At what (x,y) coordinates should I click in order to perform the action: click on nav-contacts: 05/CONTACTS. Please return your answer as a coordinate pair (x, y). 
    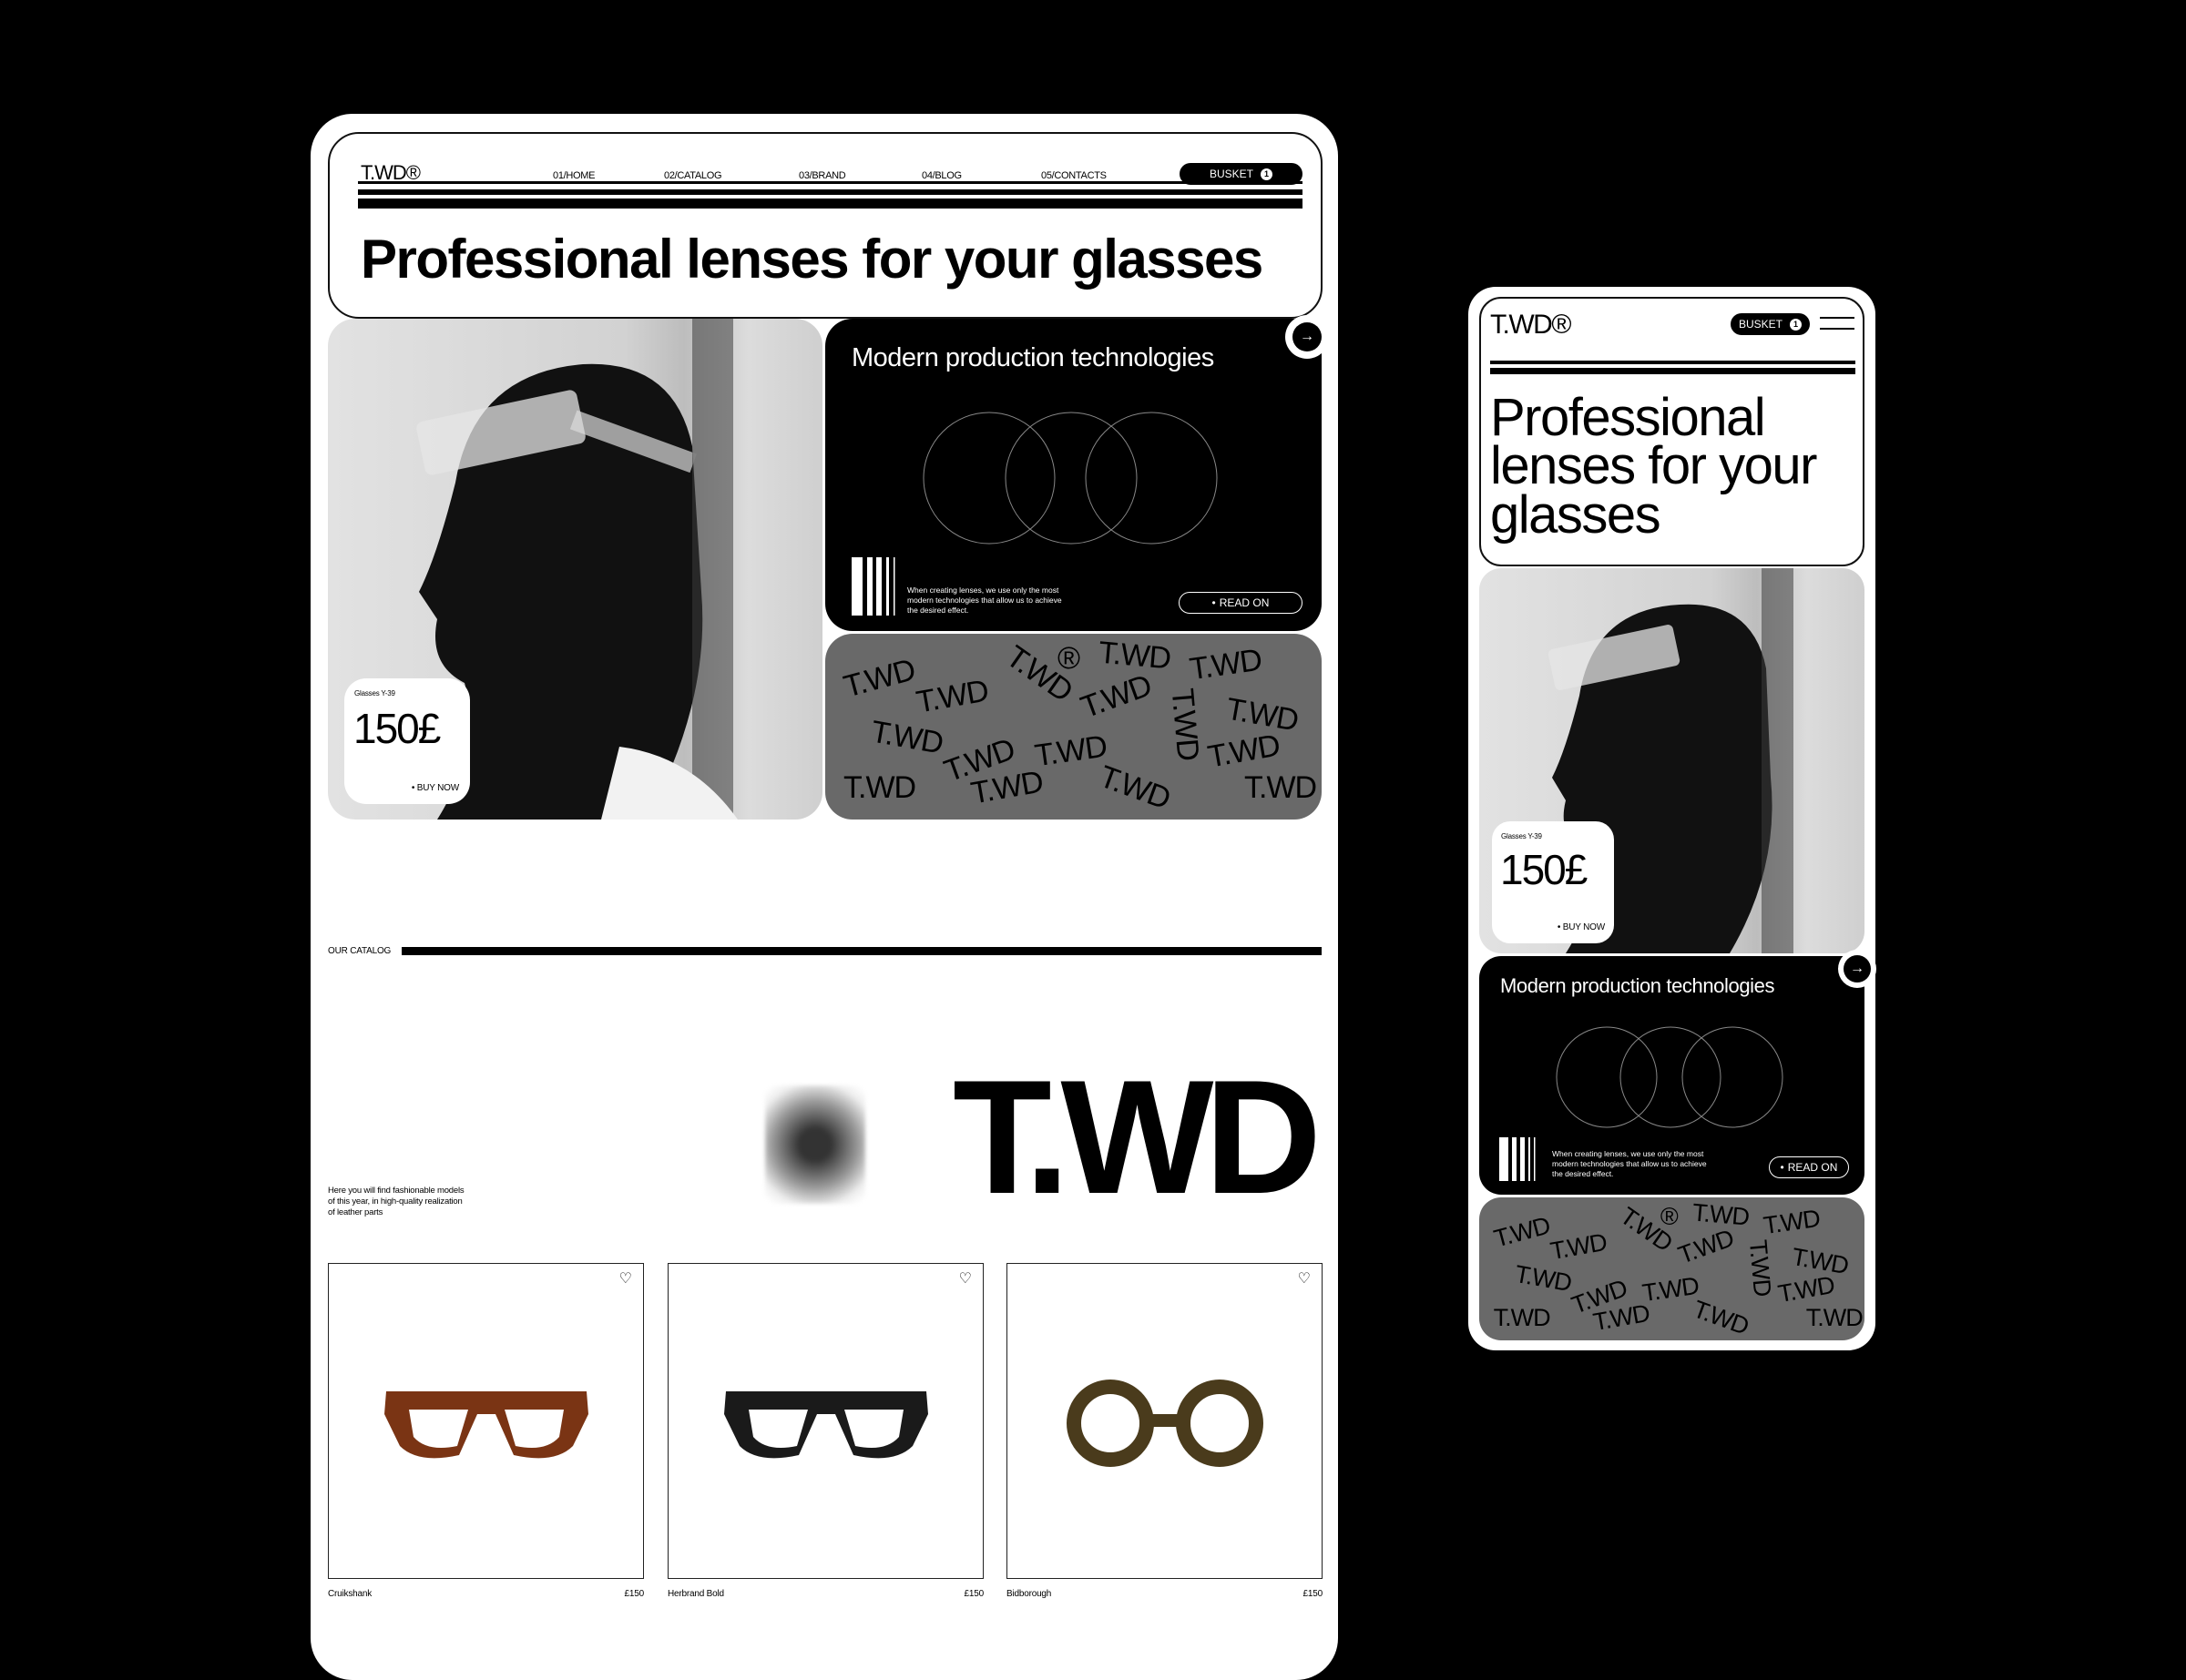
    Looking at the image, I should click on (1074, 175).